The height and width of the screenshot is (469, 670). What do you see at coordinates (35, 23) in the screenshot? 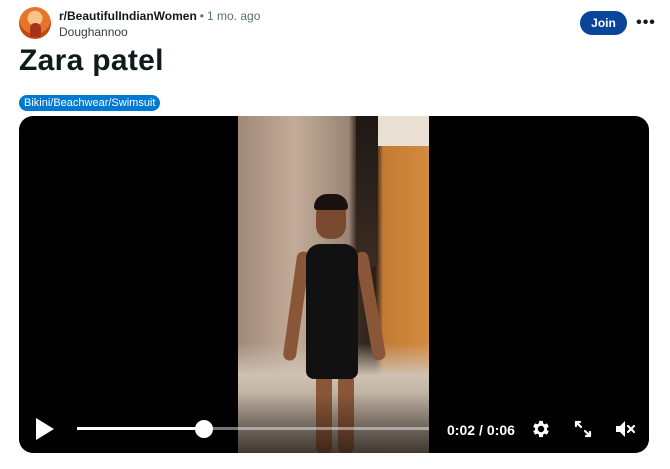
I see `subreddit-avatar` at bounding box center [35, 23].